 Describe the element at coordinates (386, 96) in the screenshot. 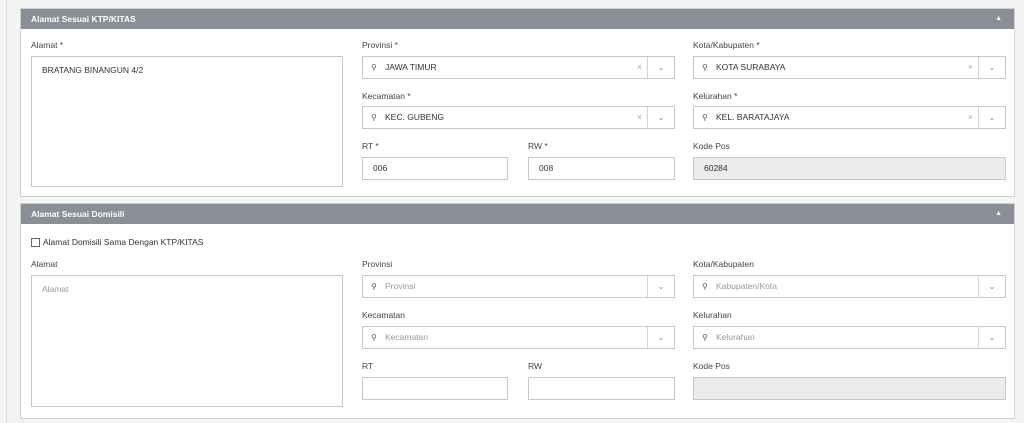

I see `ktp-kecamatan-label: Kecamatan *` at that location.